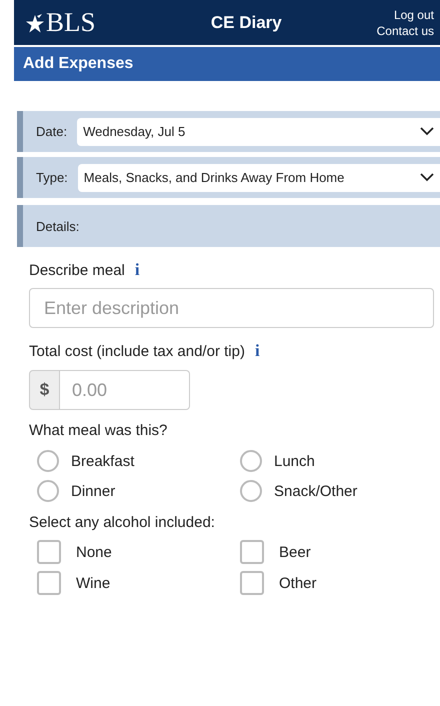  Describe the element at coordinates (294, 461) in the screenshot. I see `option-label: Lunch` at that location.